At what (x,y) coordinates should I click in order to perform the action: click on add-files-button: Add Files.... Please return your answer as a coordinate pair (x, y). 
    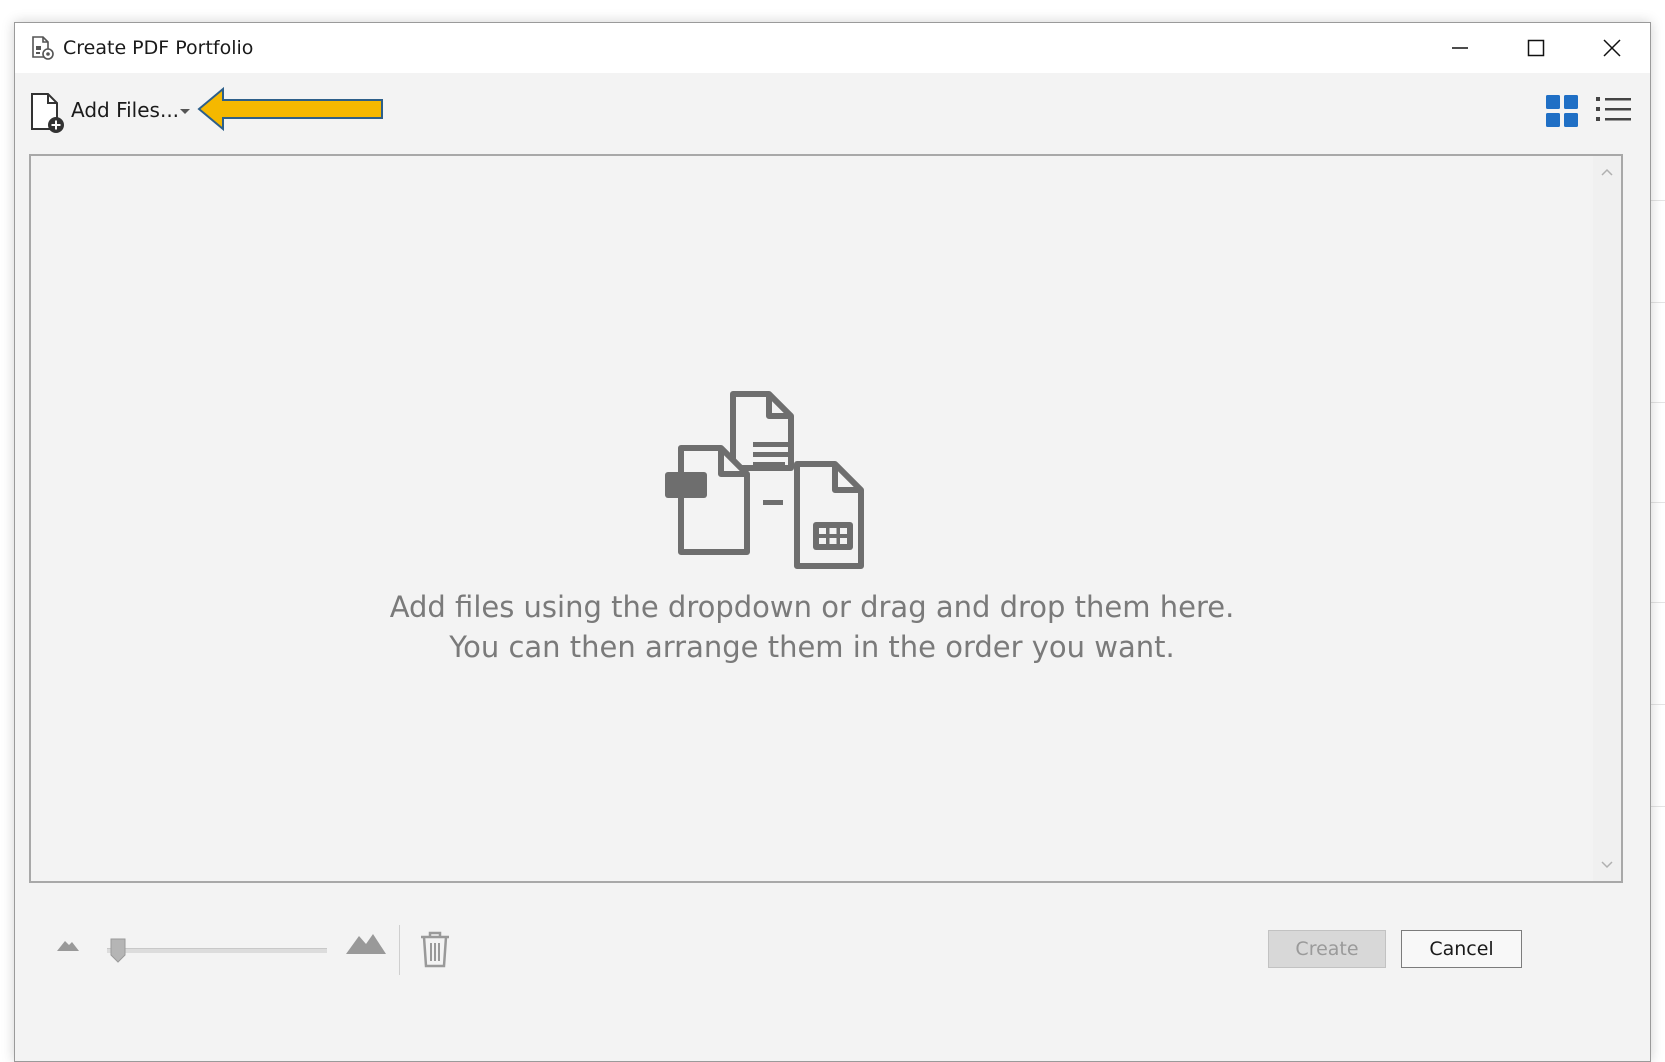
    Looking at the image, I should click on (125, 110).